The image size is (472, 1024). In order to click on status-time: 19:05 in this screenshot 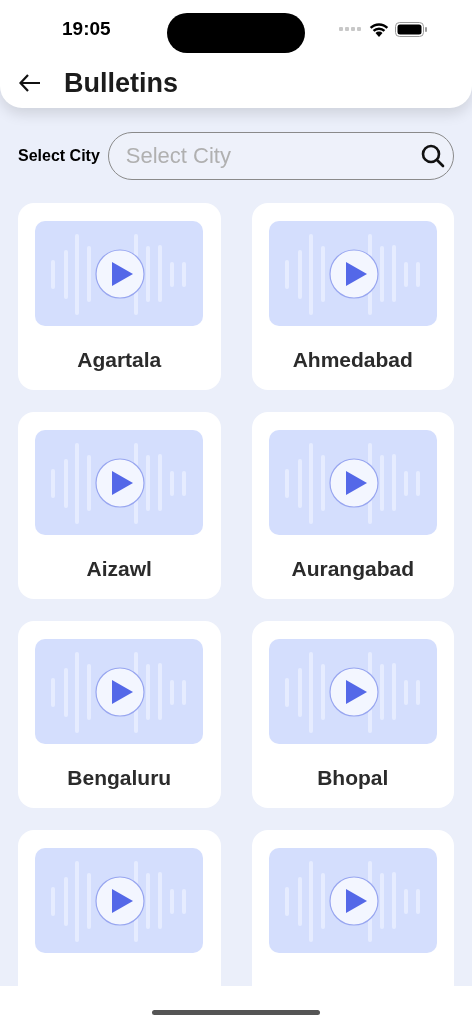, I will do `click(86, 28)`.